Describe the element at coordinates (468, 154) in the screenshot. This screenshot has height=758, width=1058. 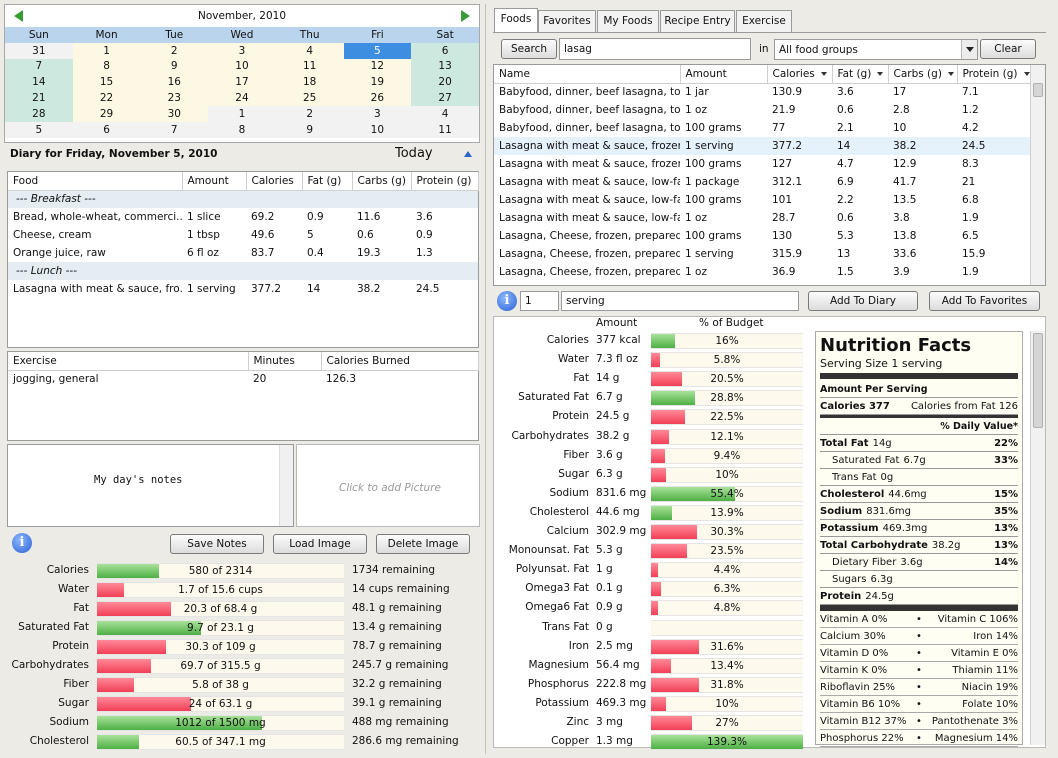
I see `collapse-up-icon` at that location.